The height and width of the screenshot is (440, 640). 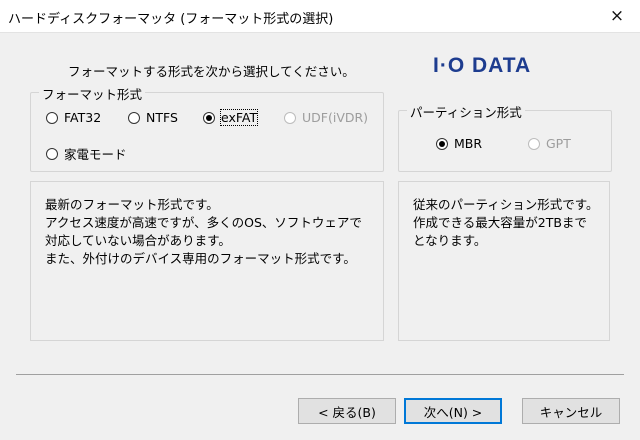 What do you see at coordinates (506, 204) in the screenshot?
I see `partition-description-line: 従来のパーティション形式です。` at bounding box center [506, 204].